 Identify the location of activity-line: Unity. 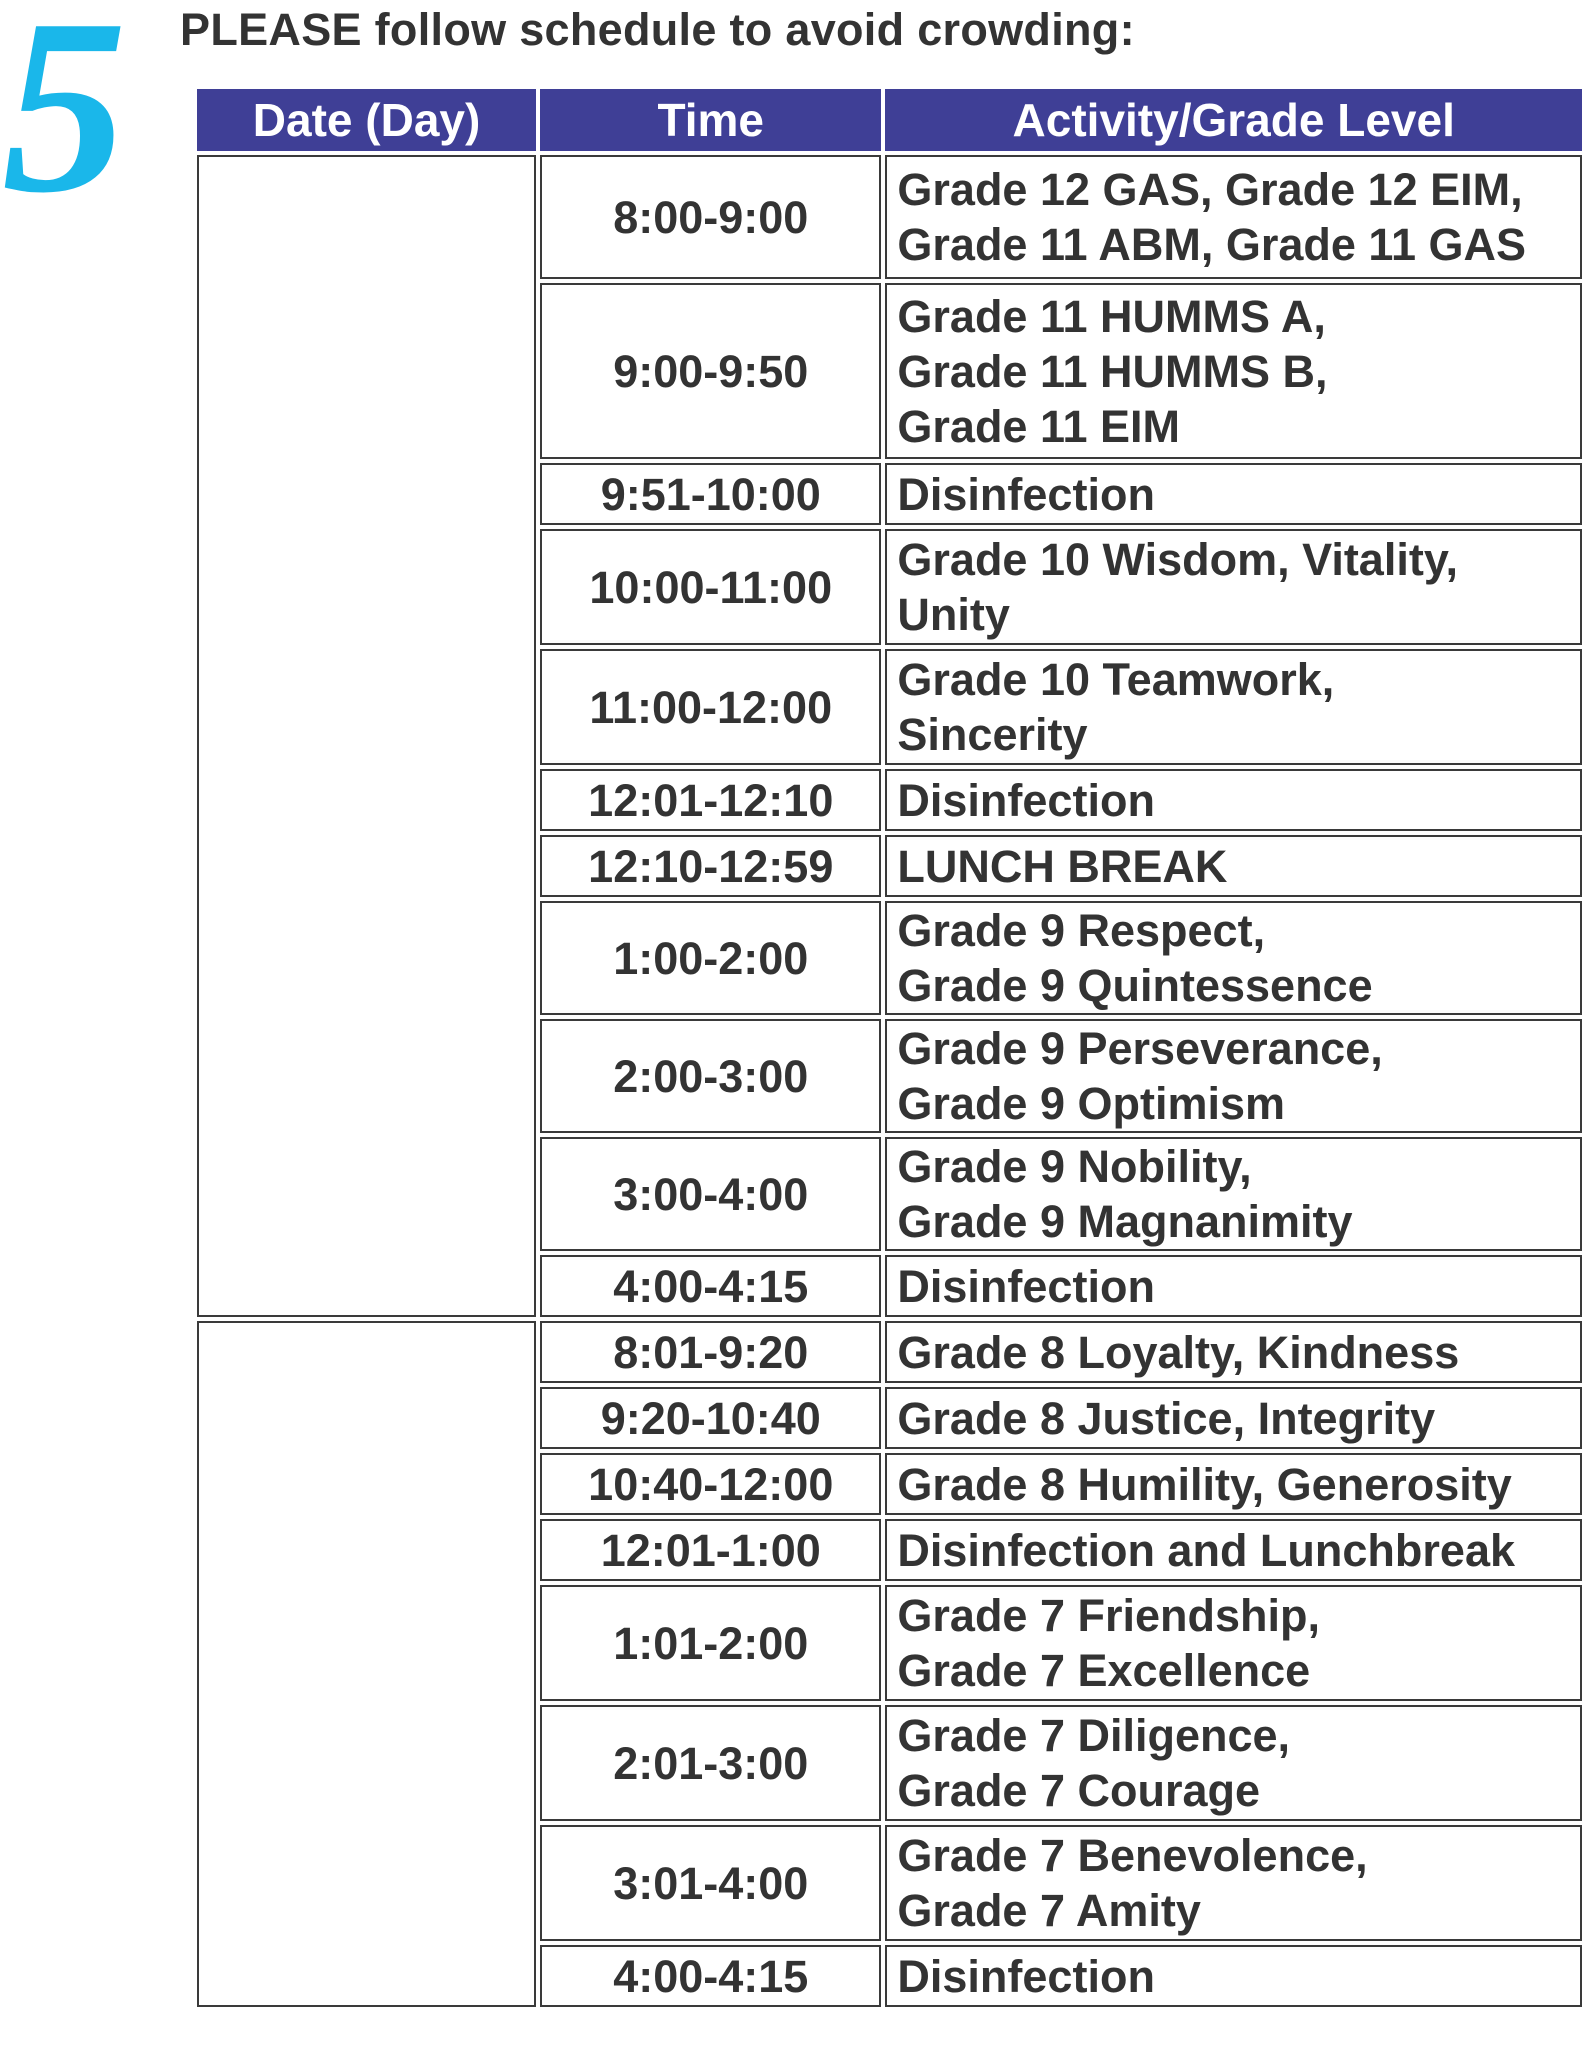
(953, 614).